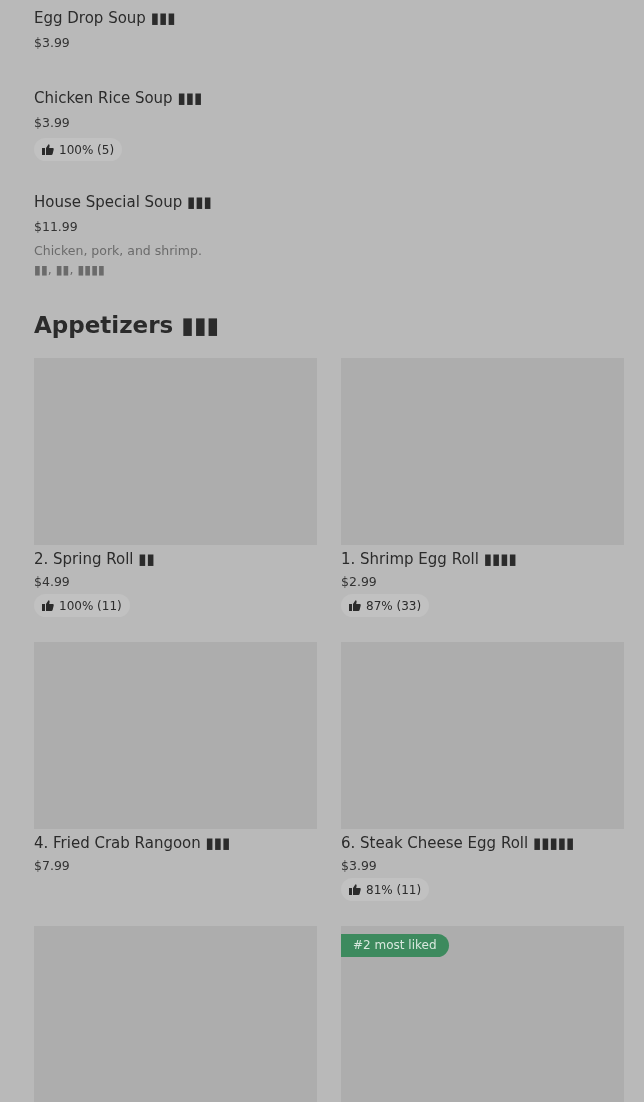 This screenshot has width=644, height=1102. Describe the element at coordinates (385, 605) in the screenshot. I see `rating-pill: 87% (33)` at that location.